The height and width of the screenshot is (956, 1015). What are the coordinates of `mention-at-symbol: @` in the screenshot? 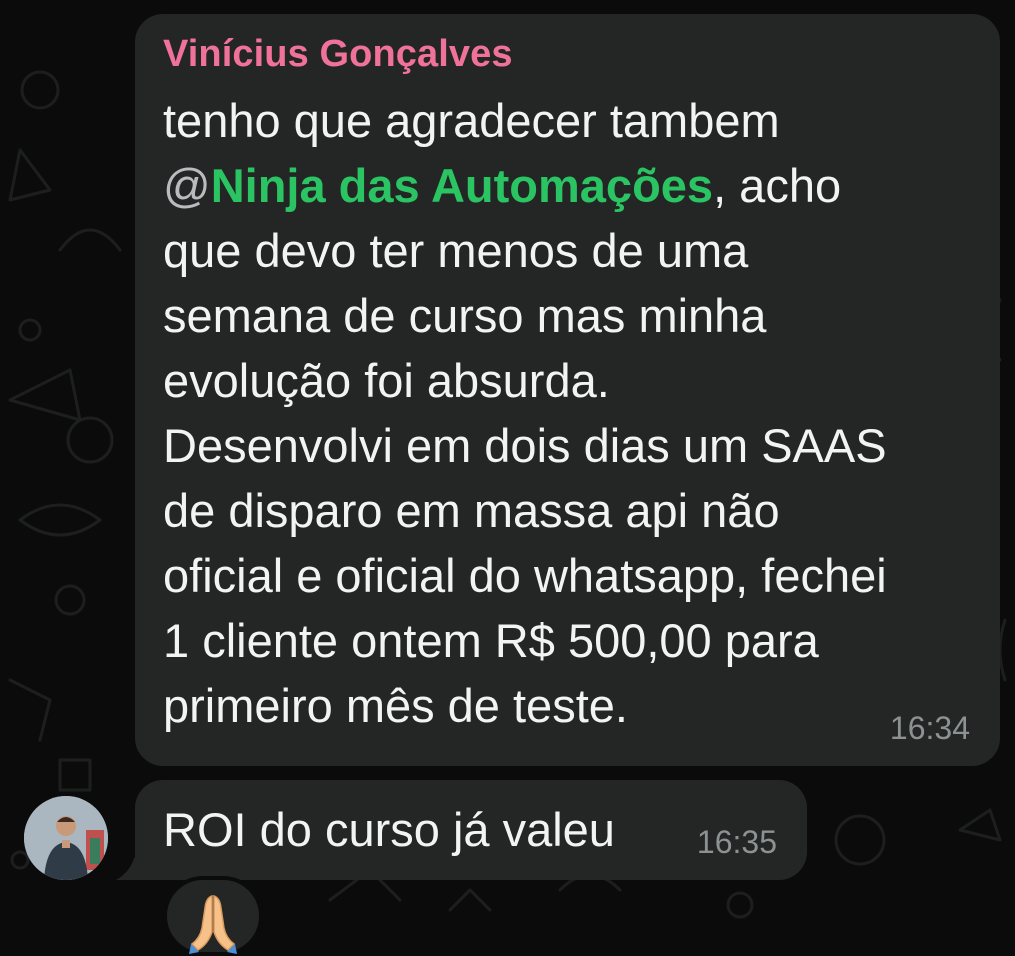 It's located at (187, 185).